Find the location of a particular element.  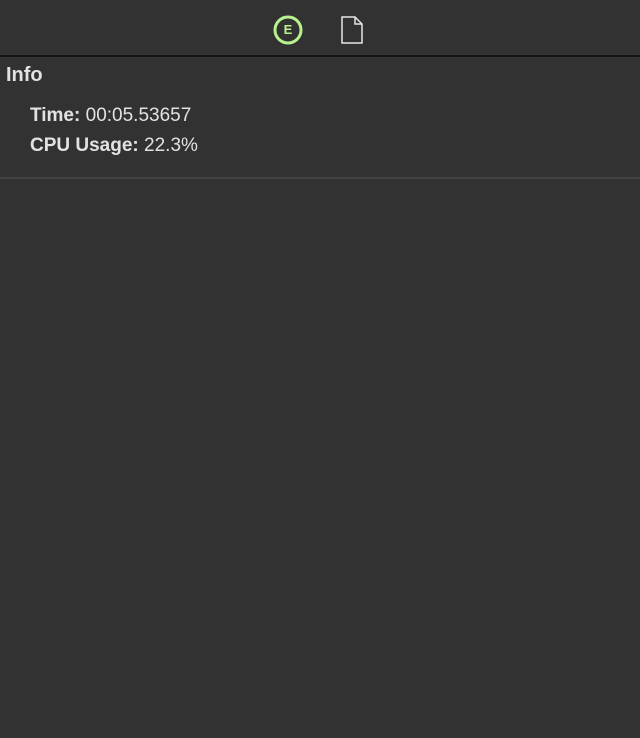

engine-tab-button: E is located at coordinates (288, 30).